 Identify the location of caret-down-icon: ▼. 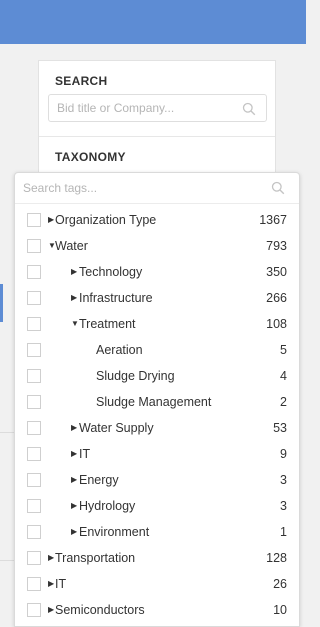
(75, 324).